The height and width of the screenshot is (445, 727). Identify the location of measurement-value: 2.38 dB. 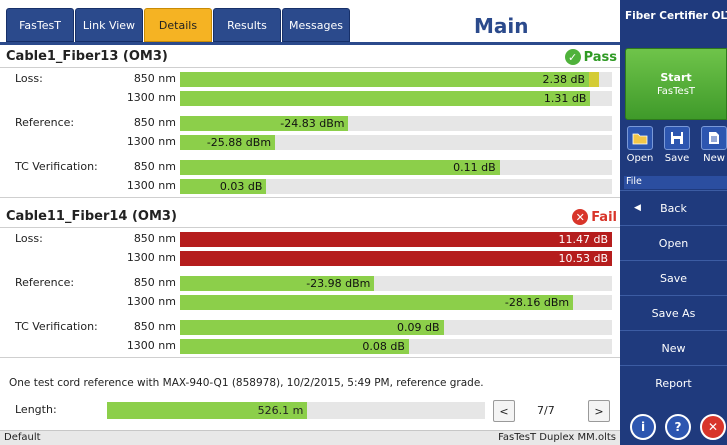
(564, 79).